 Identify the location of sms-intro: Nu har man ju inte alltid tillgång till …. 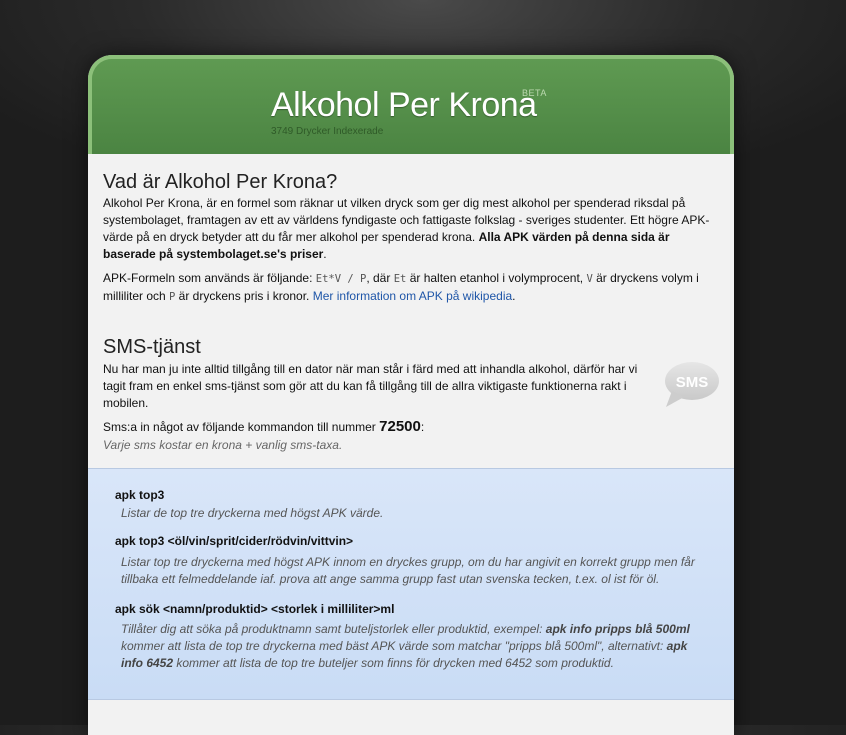
(370, 386).